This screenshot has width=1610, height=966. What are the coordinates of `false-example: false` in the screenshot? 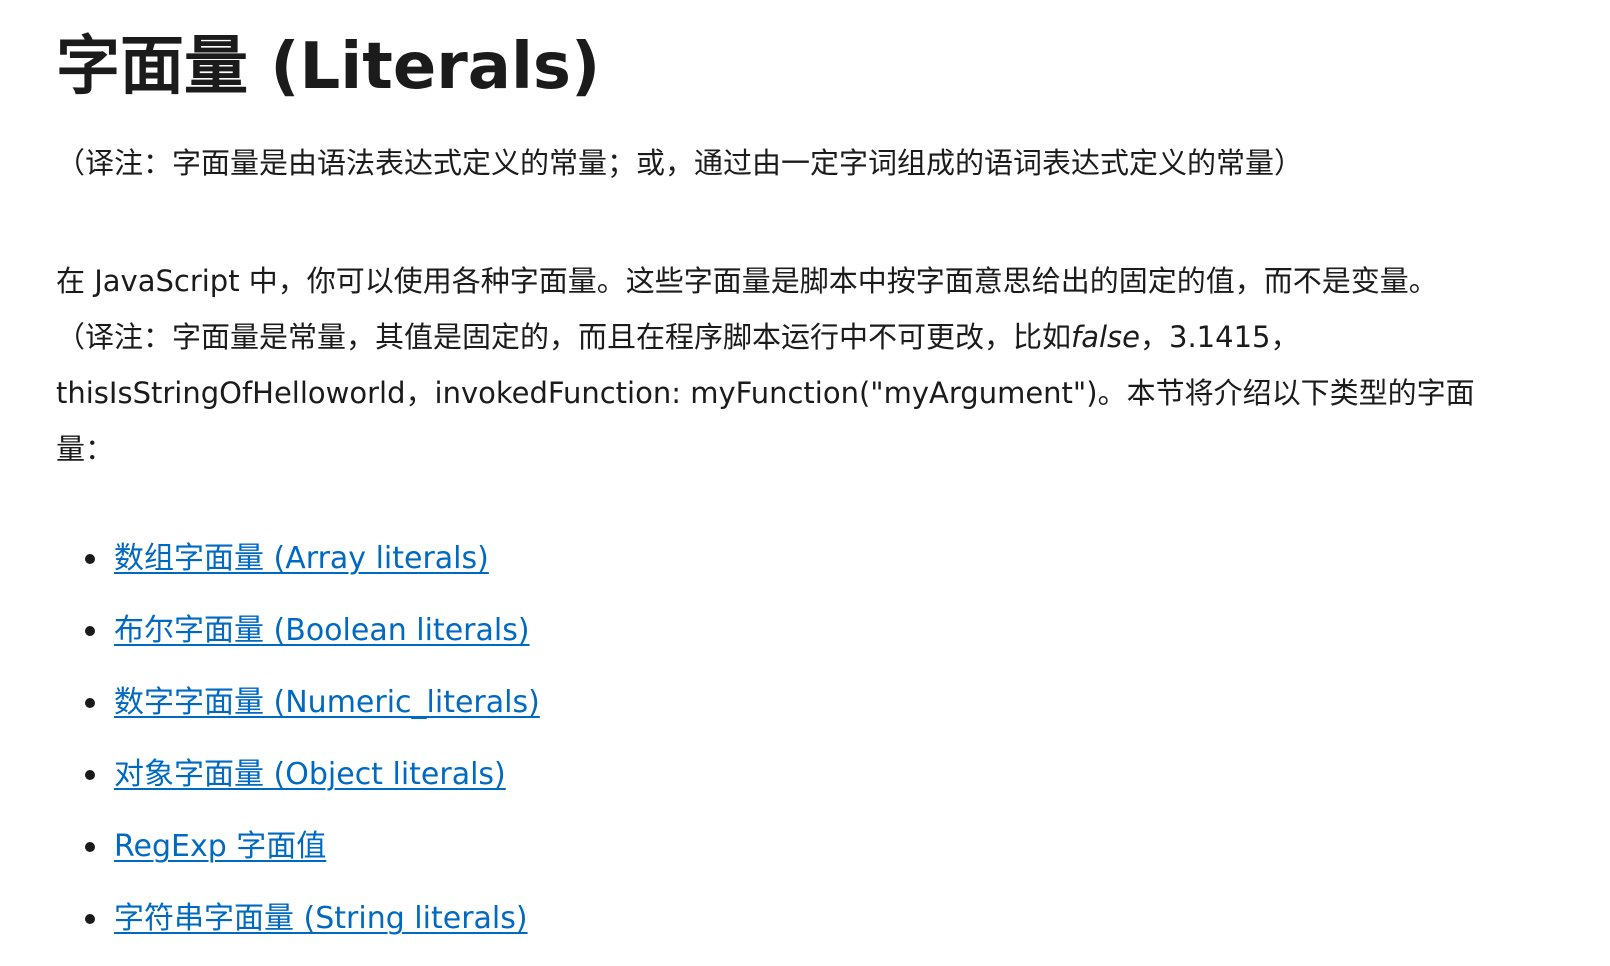 It's located at (1106, 337).